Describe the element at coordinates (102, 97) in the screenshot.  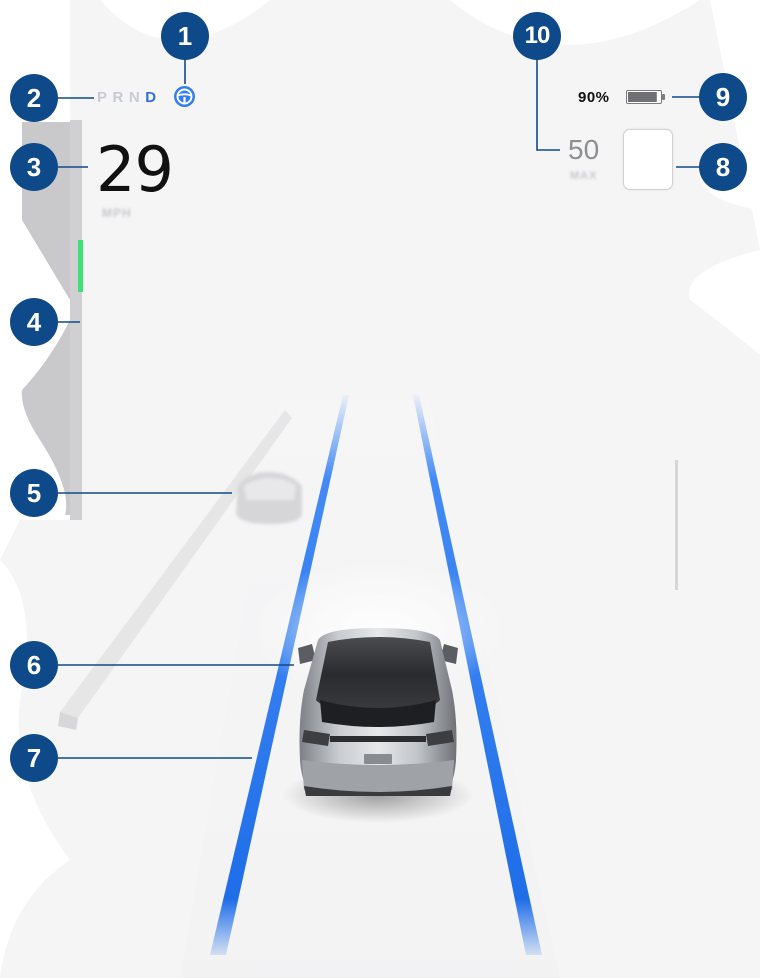
I see `gear-p: P` at that location.